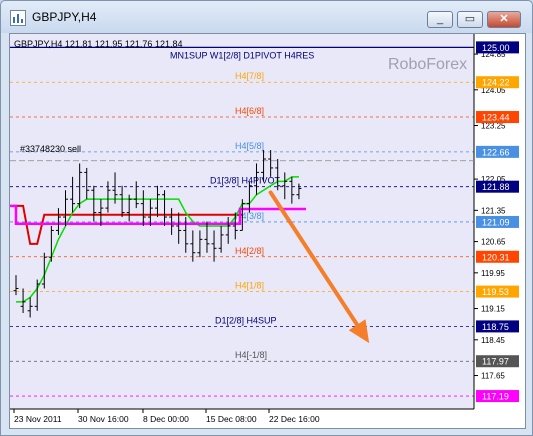 The height and width of the screenshot is (436, 533). What do you see at coordinates (294, 419) in the screenshot?
I see `time-tick-label: 22 Dec 16:00` at bounding box center [294, 419].